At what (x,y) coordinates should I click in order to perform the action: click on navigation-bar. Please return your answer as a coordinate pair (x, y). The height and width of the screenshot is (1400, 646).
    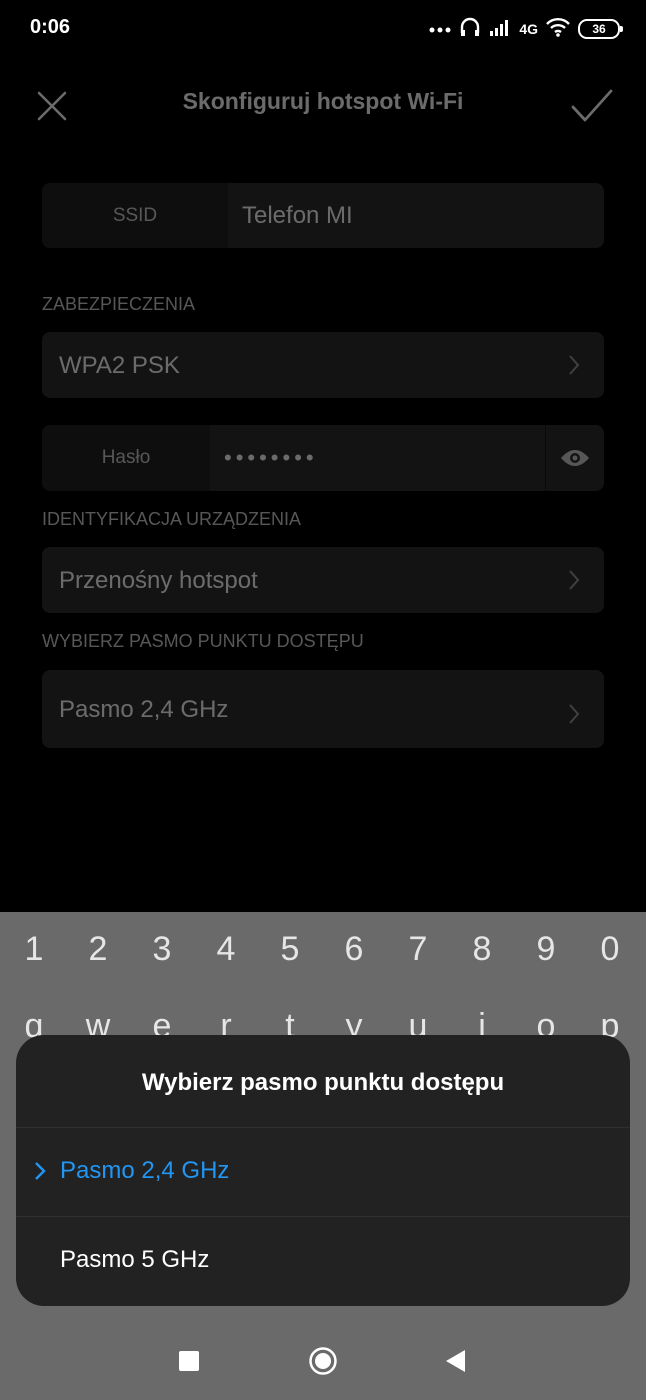
    Looking at the image, I should click on (323, 1361).